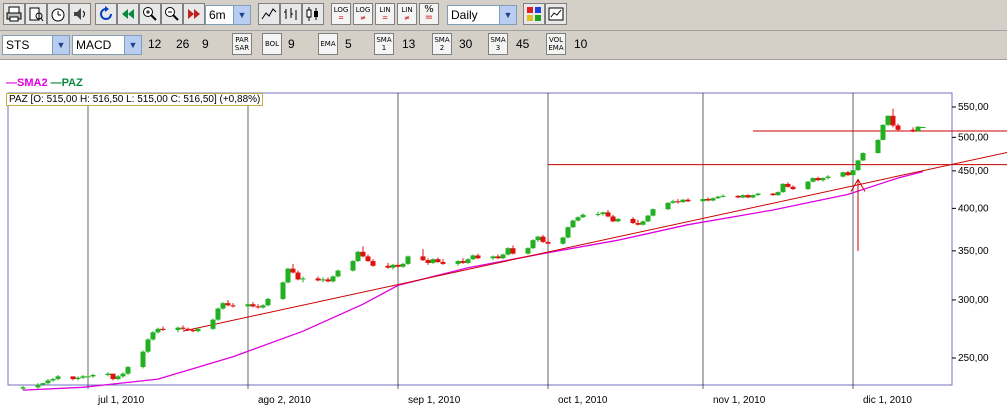 The image size is (1007, 409). Describe the element at coordinates (363, 14) in the screenshot. I see `scale-log-notequal-button: LOG ≠` at that location.